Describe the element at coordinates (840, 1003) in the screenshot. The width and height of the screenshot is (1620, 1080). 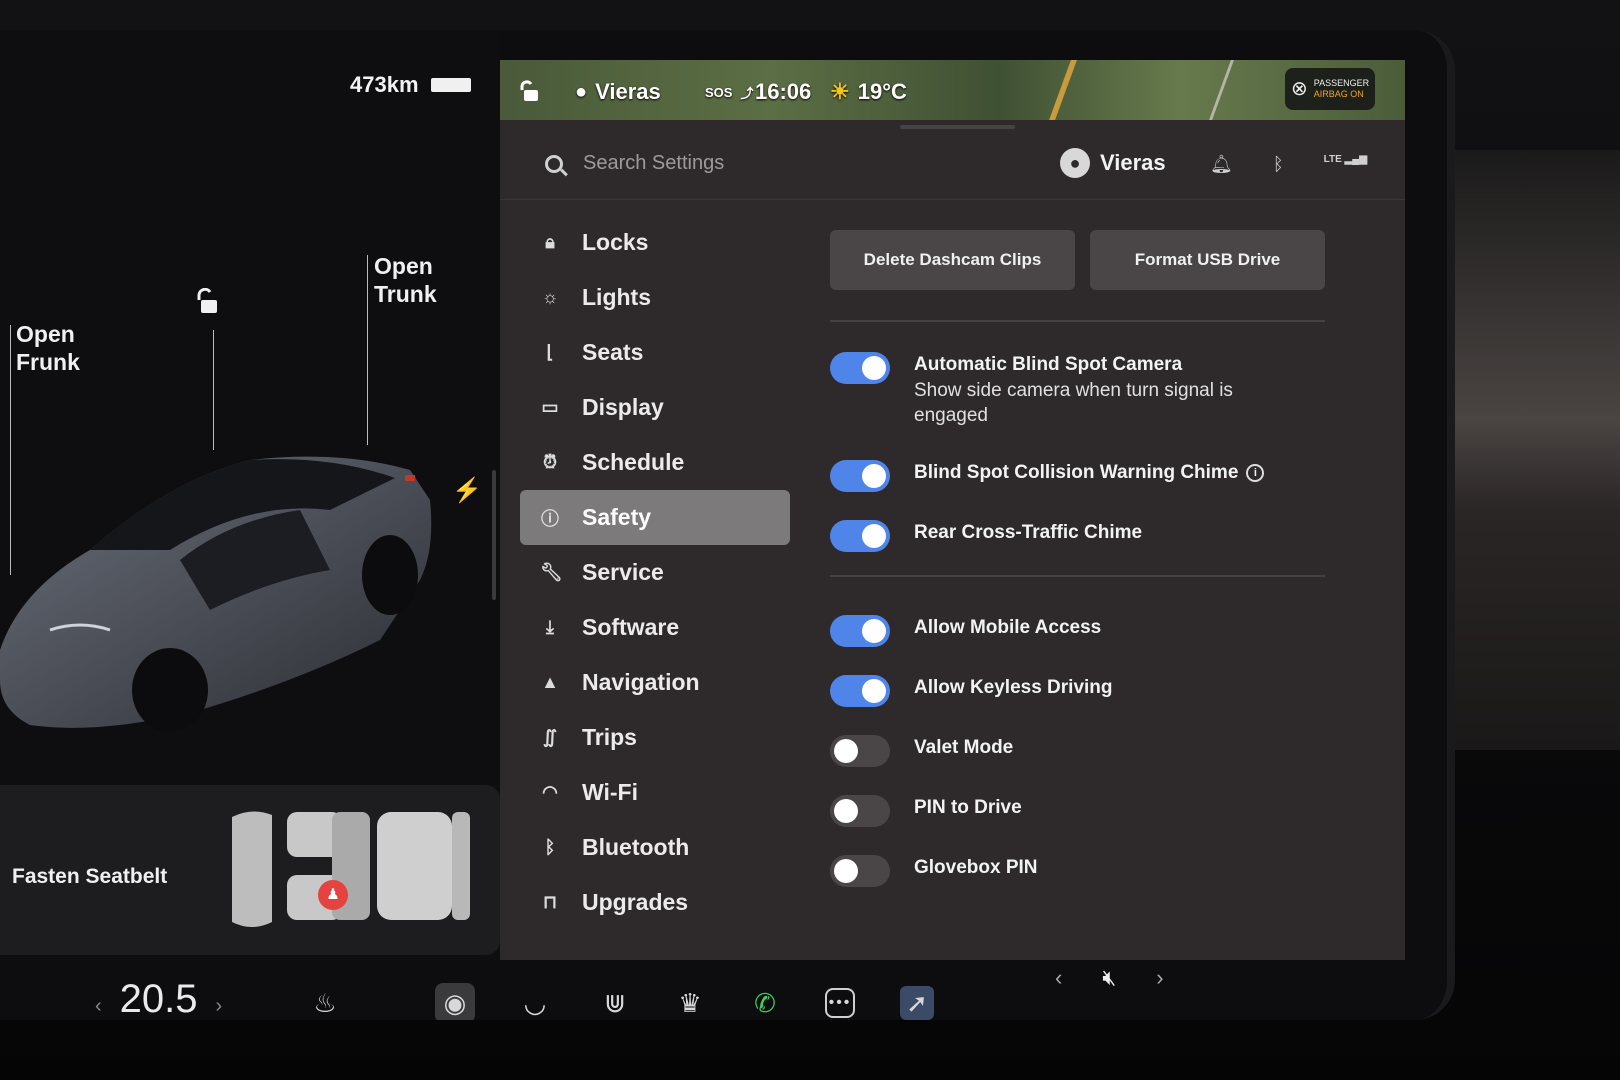
I see `more-apps-icon: •••` at that location.